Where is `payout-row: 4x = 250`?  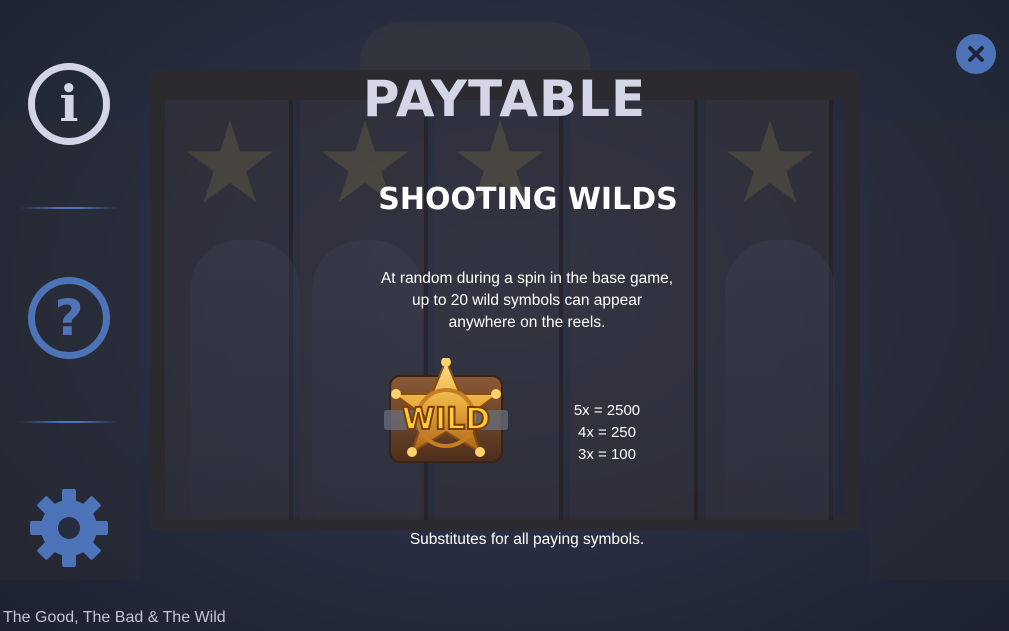
payout-row: 4x = 250 is located at coordinates (607, 432).